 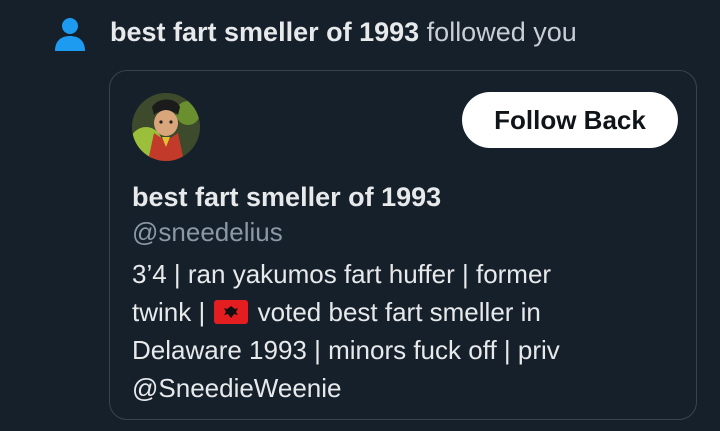 I want to click on notification-text: best fart smeller of 1993 followed you, so click(x=343, y=32).